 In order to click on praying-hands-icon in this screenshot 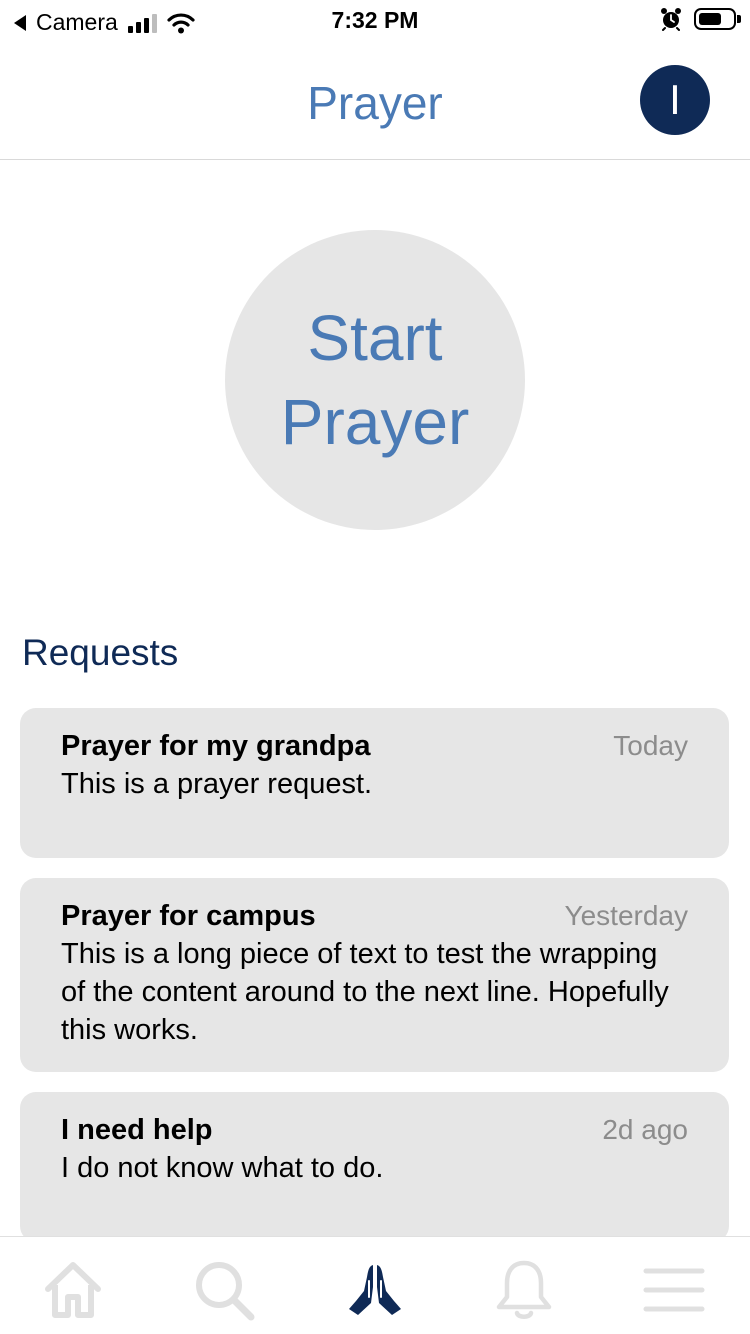, I will do `click(375, 1290)`.